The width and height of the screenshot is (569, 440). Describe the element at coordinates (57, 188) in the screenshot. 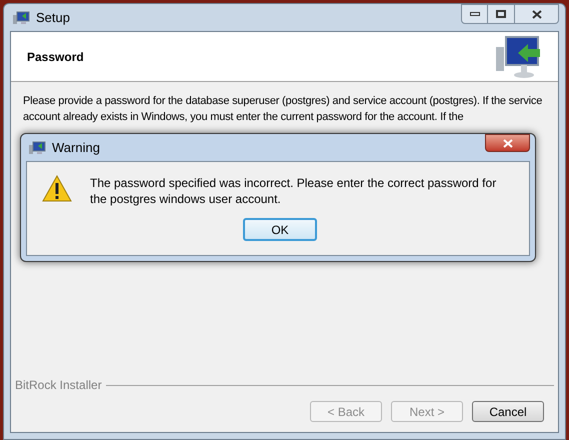

I see `warning-icon` at that location.